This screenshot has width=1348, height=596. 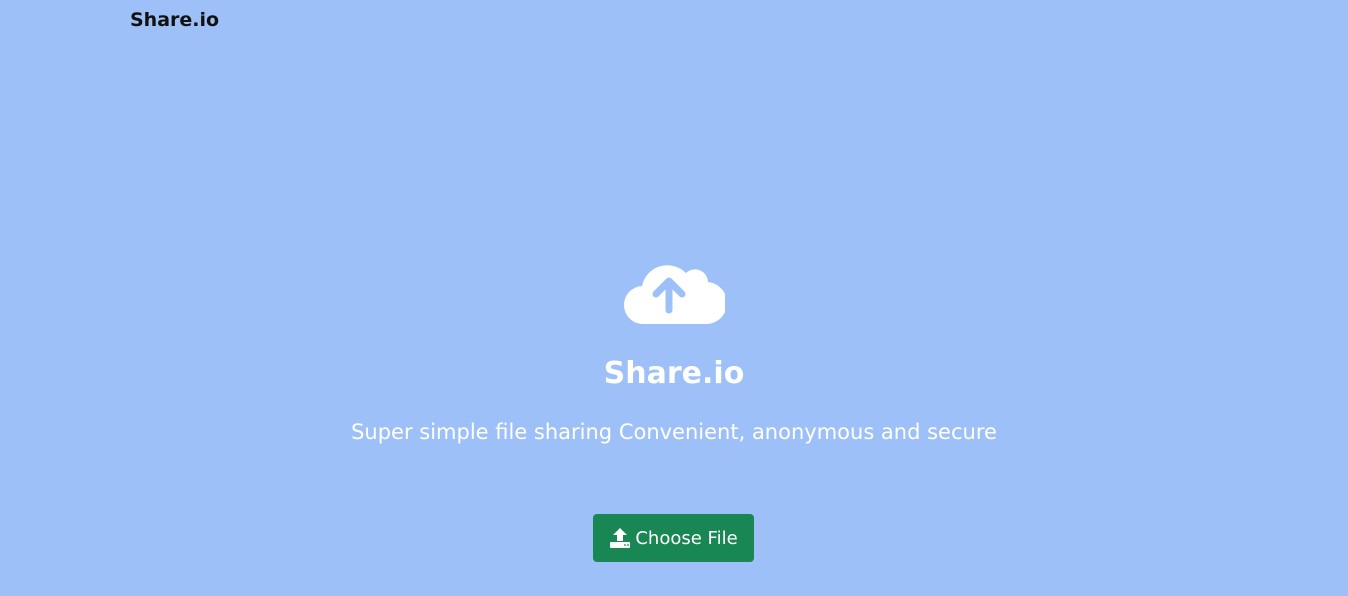 What do you see at coordinates (674, 373) in the screenshot?
I see `hero-title: Share.io` at bounding box center [674, 373].